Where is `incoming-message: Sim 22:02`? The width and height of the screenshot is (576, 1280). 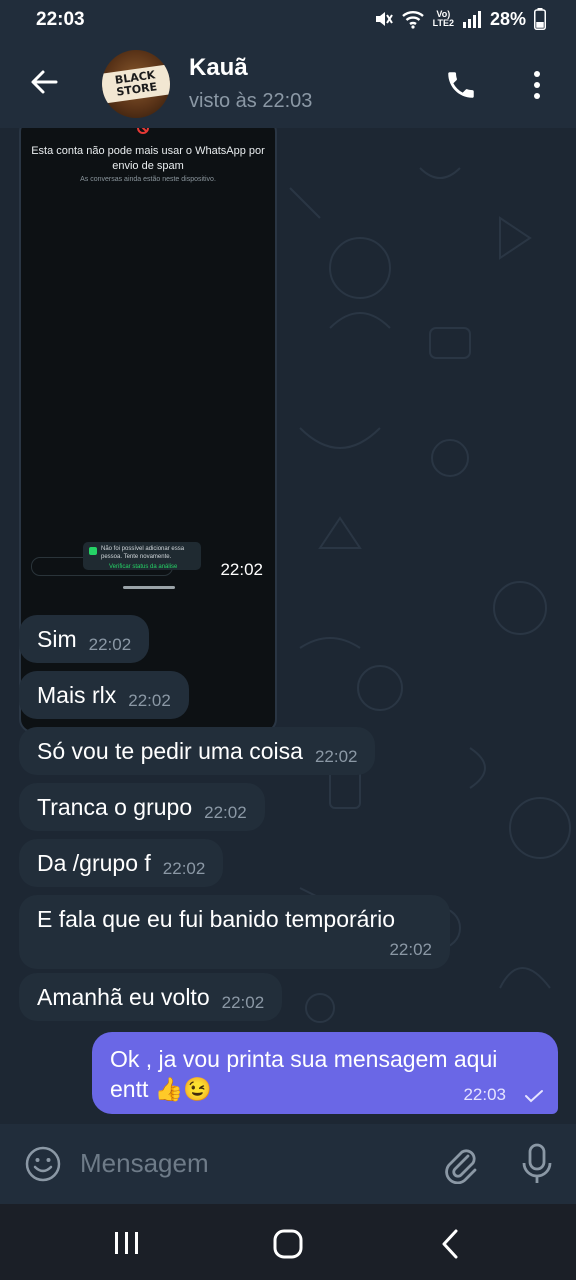
incoming-message: Sim 22:02 is located at coordinates (84, 639).